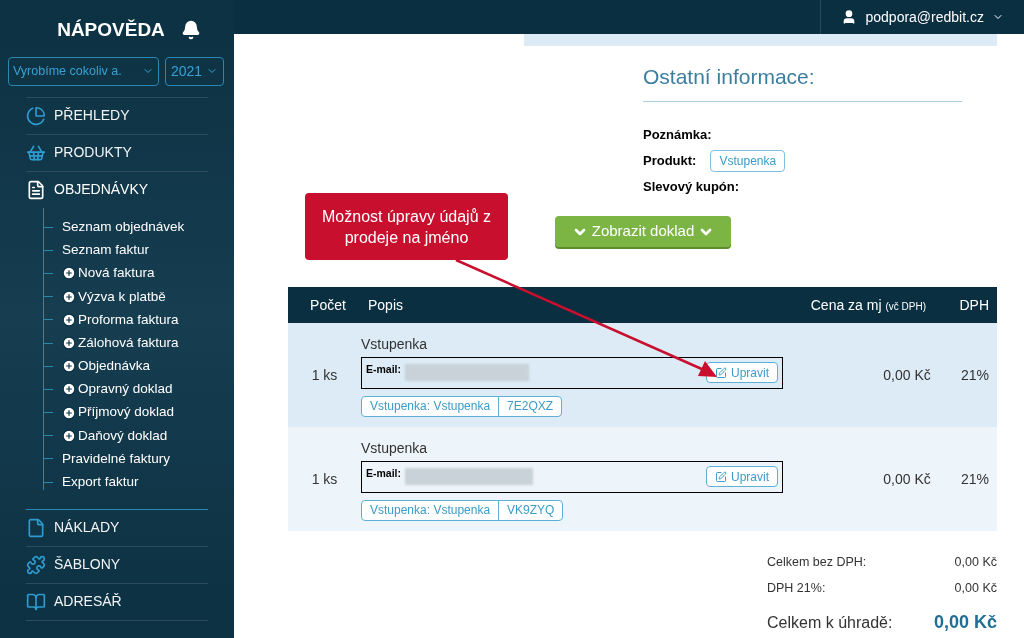 This screenshot has width=1024, height=638. What do you see at coordinates (36, 115) in the screenshot?
I see `pie-chart-icon` at bounding box center [36, 115].